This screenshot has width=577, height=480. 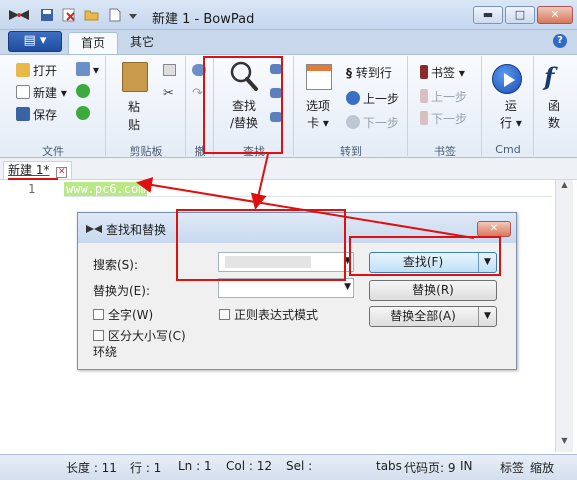 I want to click on annotation-arrows, so click(x=305, y=196).